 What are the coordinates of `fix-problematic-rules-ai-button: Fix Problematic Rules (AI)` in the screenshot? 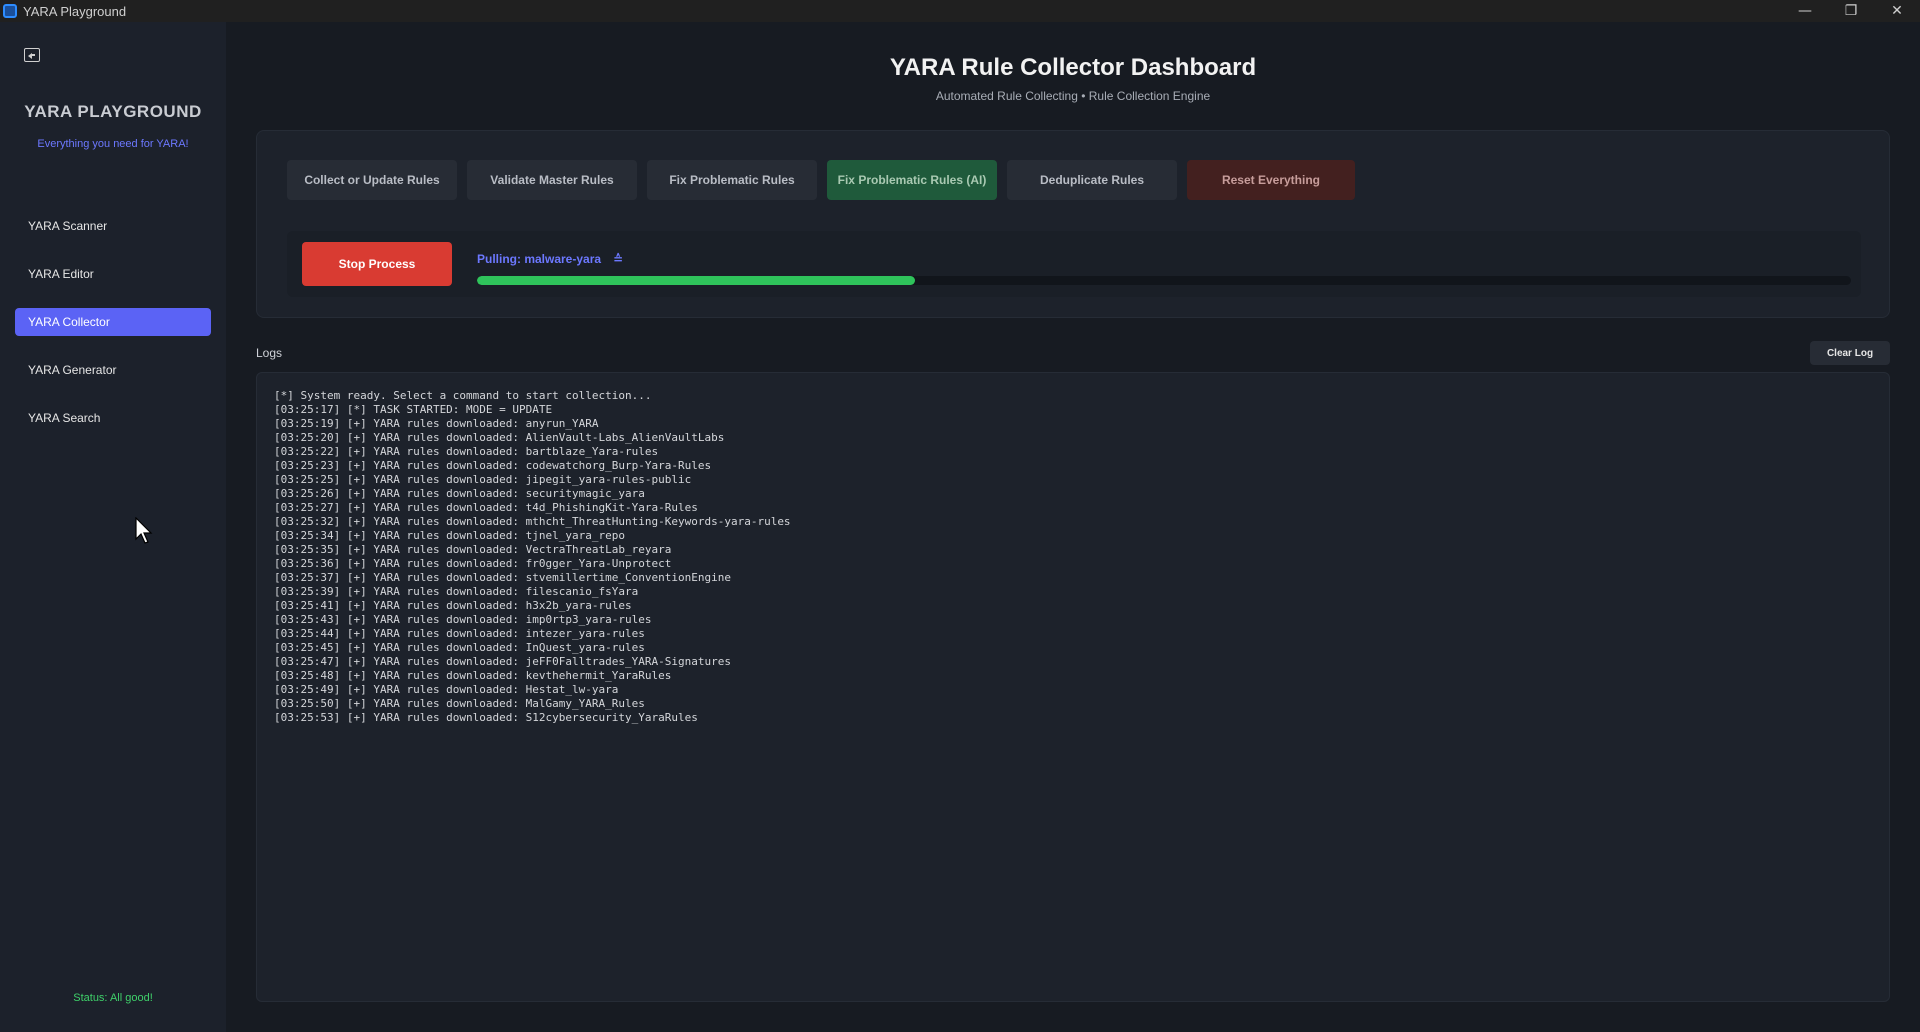 It's located at (912, 180).